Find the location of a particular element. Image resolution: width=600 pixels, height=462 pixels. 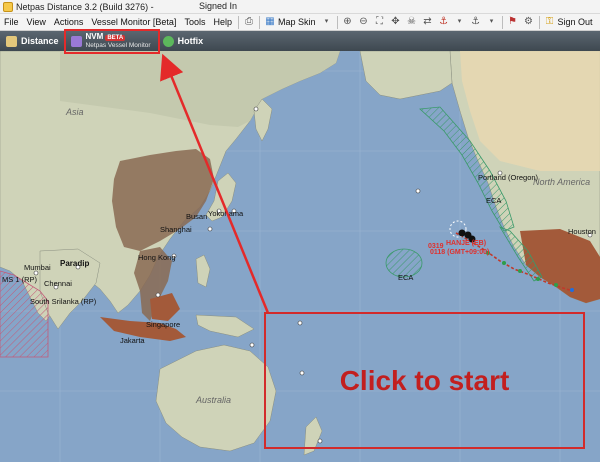

app-icon is located at coordinates (8, 6).